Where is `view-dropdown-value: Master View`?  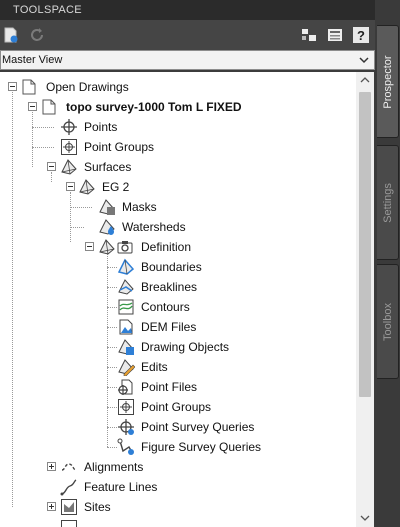 view-dropdown-value: Master View is located at coordinates (32, 60).